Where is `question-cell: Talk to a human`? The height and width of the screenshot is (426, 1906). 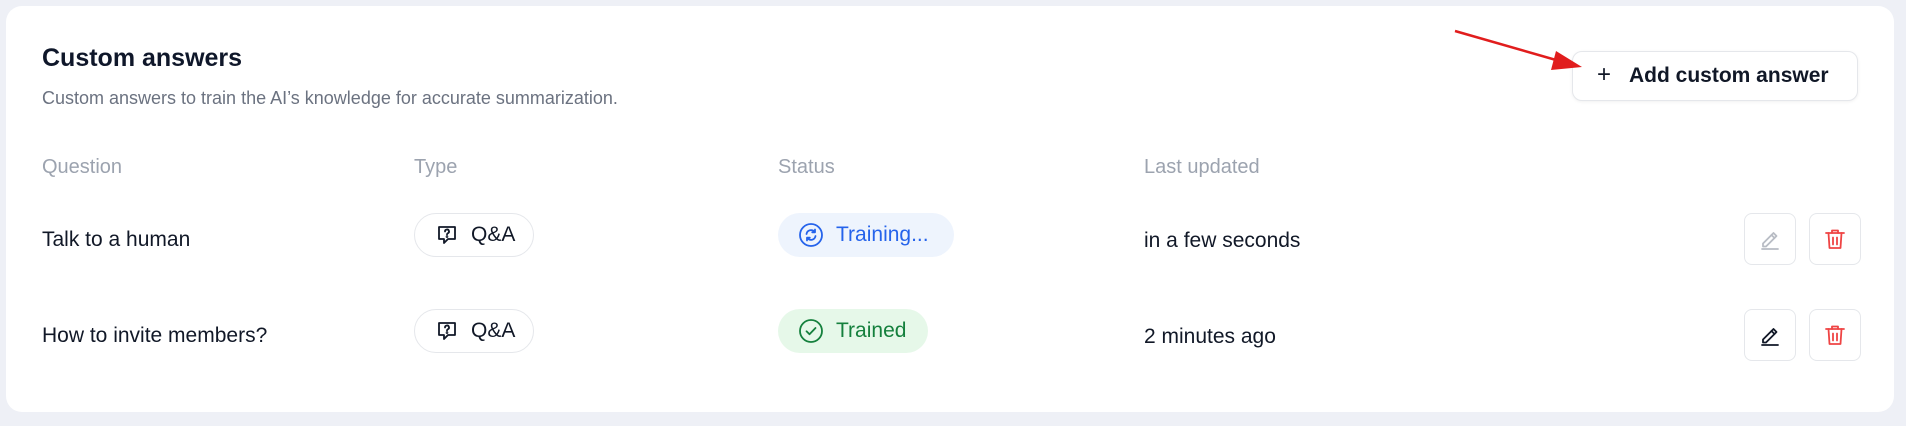
question-cell: Talk to a human is located at coordinates (116, 239).